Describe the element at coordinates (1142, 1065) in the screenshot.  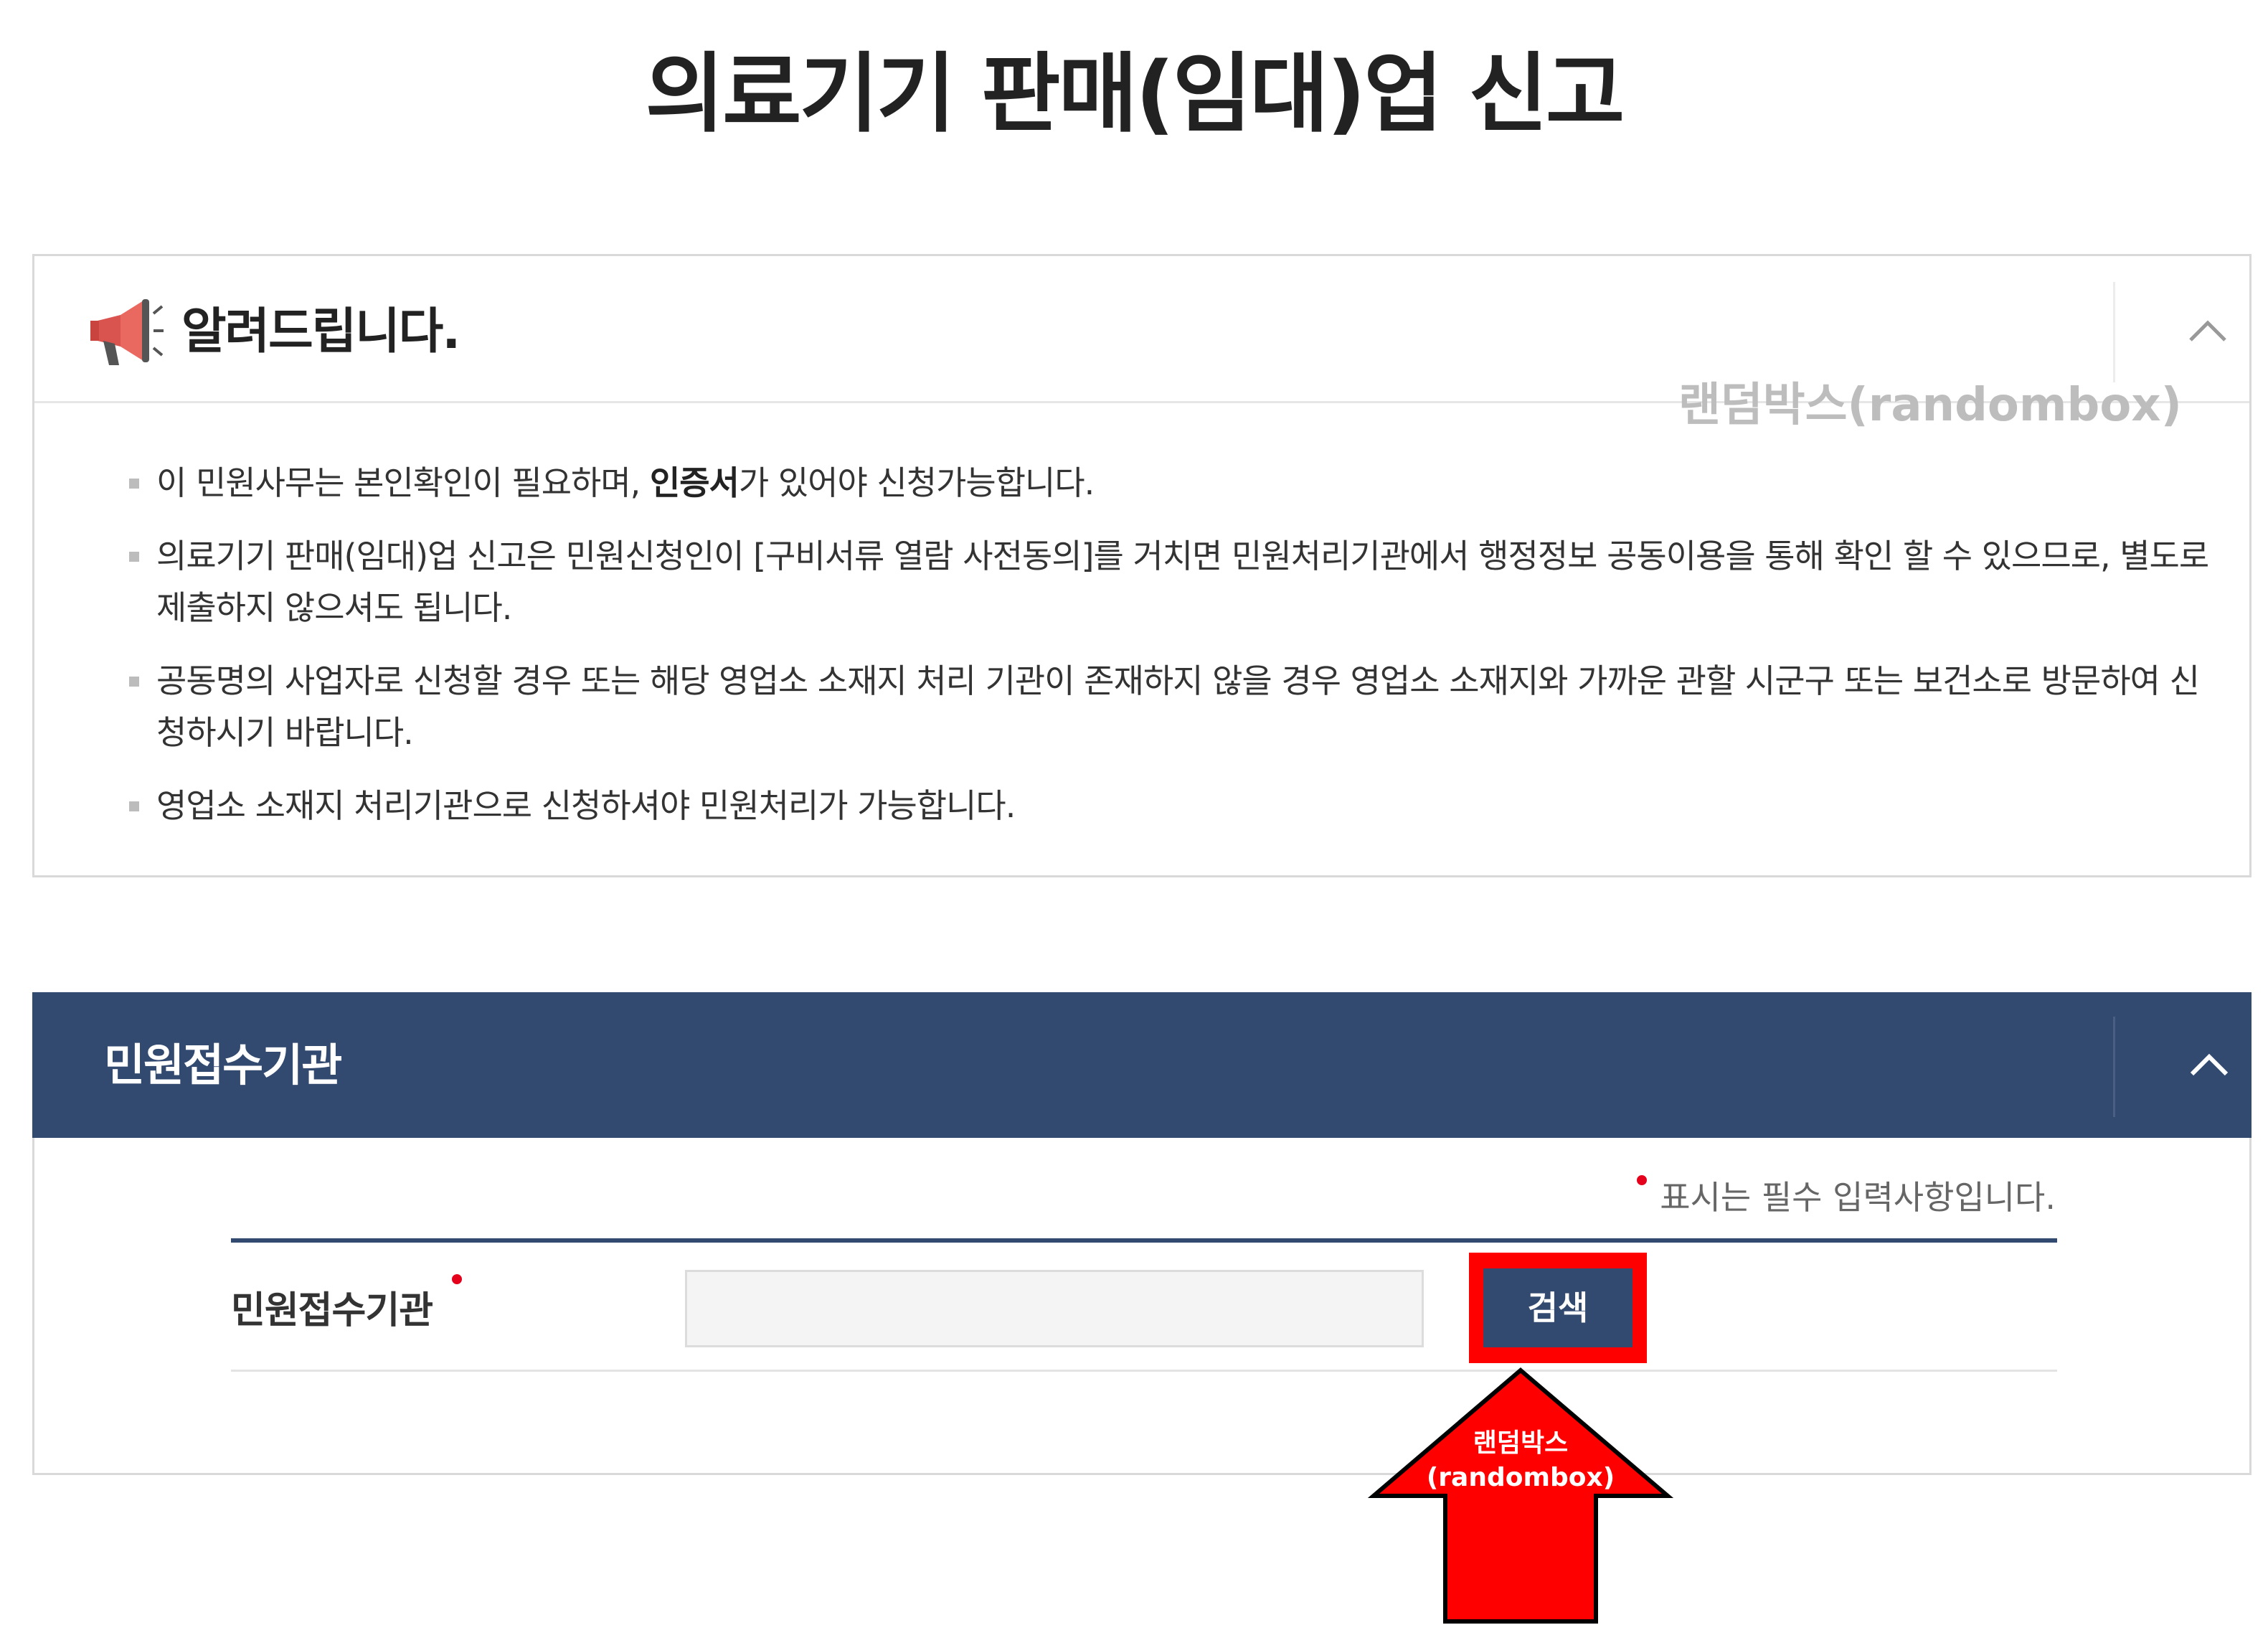
I see `reception-header: 민원접수기관` at that location.